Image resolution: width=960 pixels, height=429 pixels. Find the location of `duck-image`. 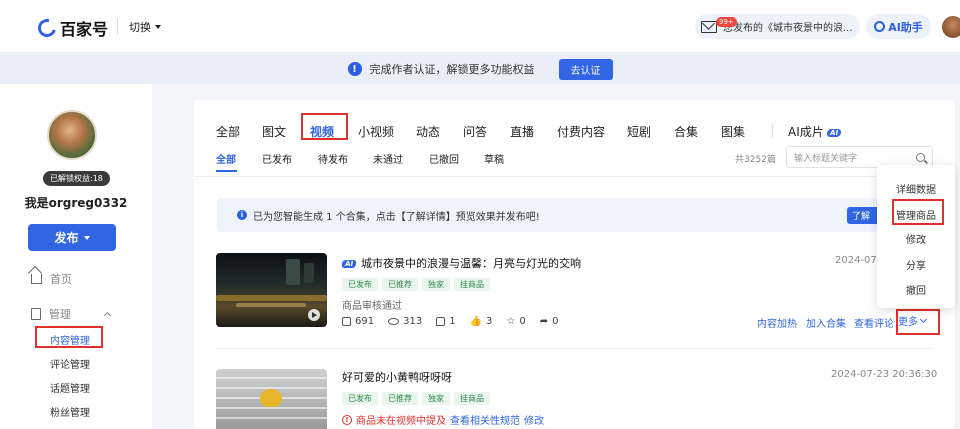

duck-image is located at coordinates (271, 398).